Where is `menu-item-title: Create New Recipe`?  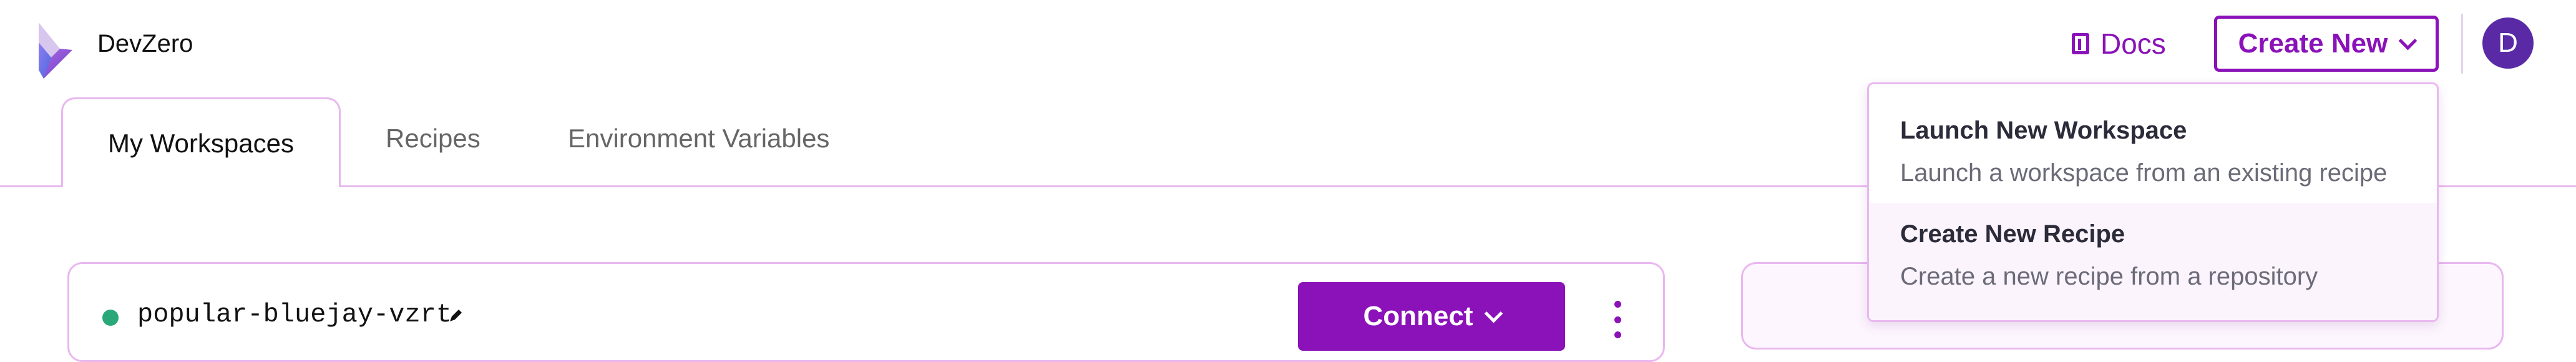 menu-item-title: Create New Recipe is located at coordinates (2012, 234).